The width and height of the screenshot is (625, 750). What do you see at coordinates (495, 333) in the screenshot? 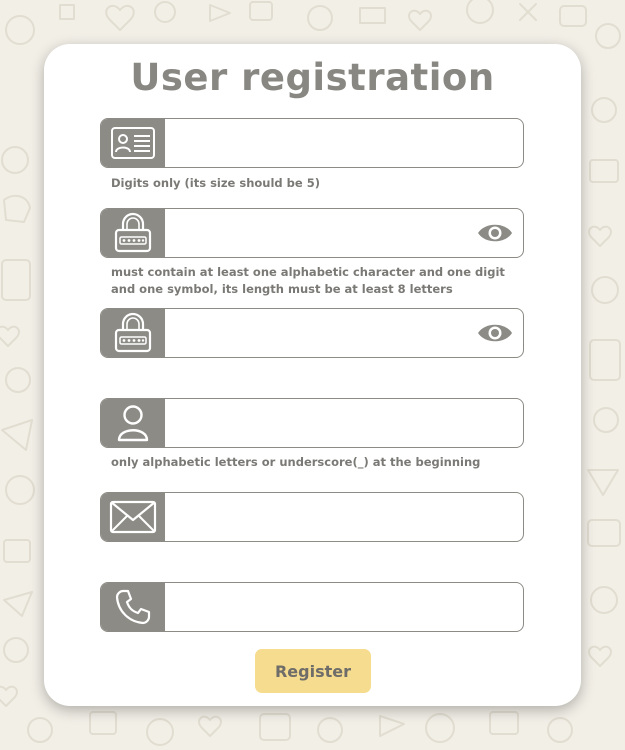
I see `show-confirm-password-eye-icon` at bounding box center [495, 333].